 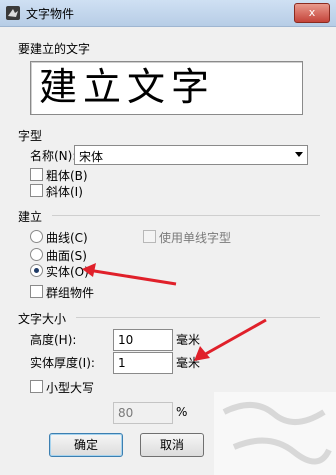 I want to click on create-text-section-label: 要建立的文字, so click(x=54, y=49).